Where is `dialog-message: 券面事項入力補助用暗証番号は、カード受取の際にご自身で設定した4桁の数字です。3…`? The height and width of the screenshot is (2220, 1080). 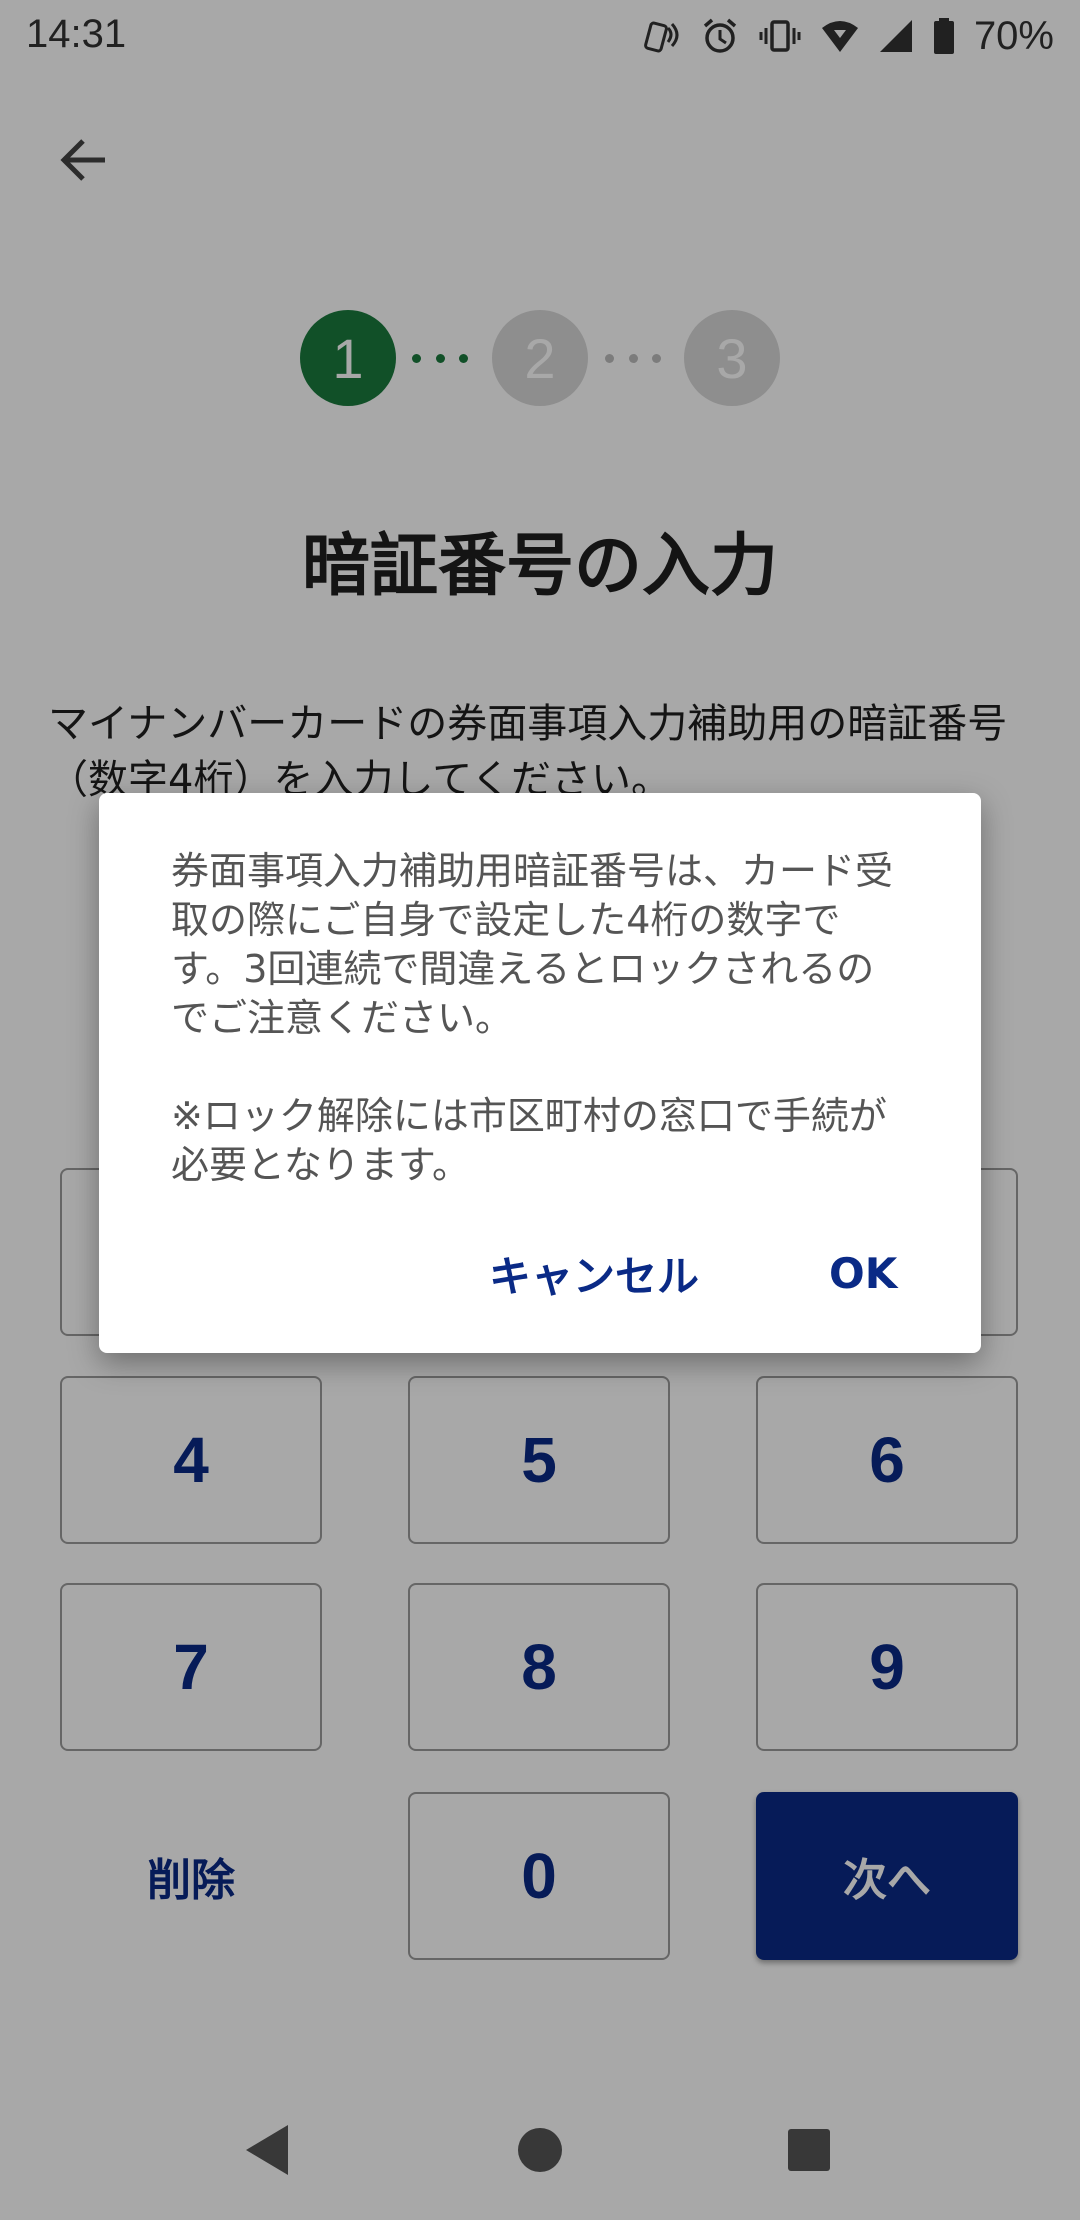 dialog-message: 券面事項入力補助用暗証番号は、カード受取の際にご自身で設定した4桁の数字です。3… is located at coordinates (532, 1018).